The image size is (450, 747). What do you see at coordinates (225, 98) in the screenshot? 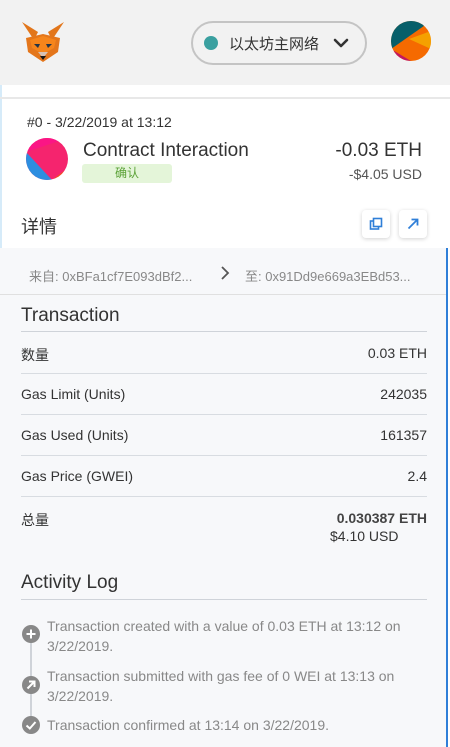
I see `sheet-top-divider` at bounding box center [225, 98].